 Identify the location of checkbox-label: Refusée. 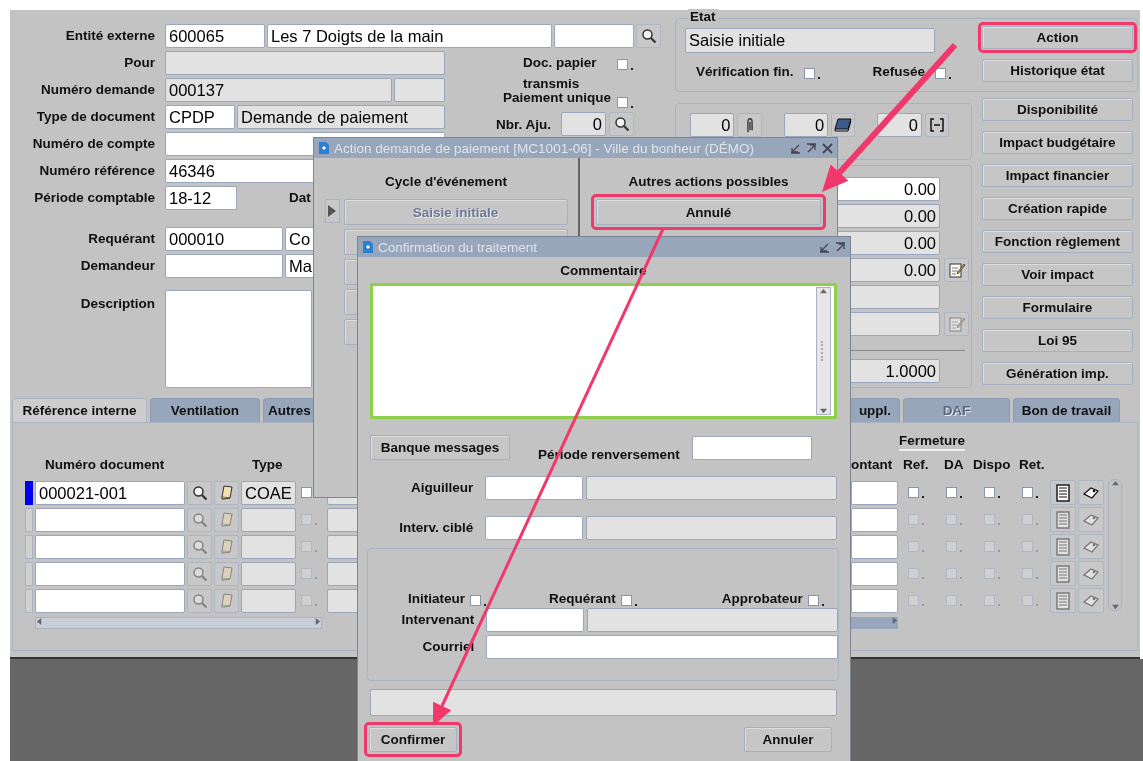
(899, 71).